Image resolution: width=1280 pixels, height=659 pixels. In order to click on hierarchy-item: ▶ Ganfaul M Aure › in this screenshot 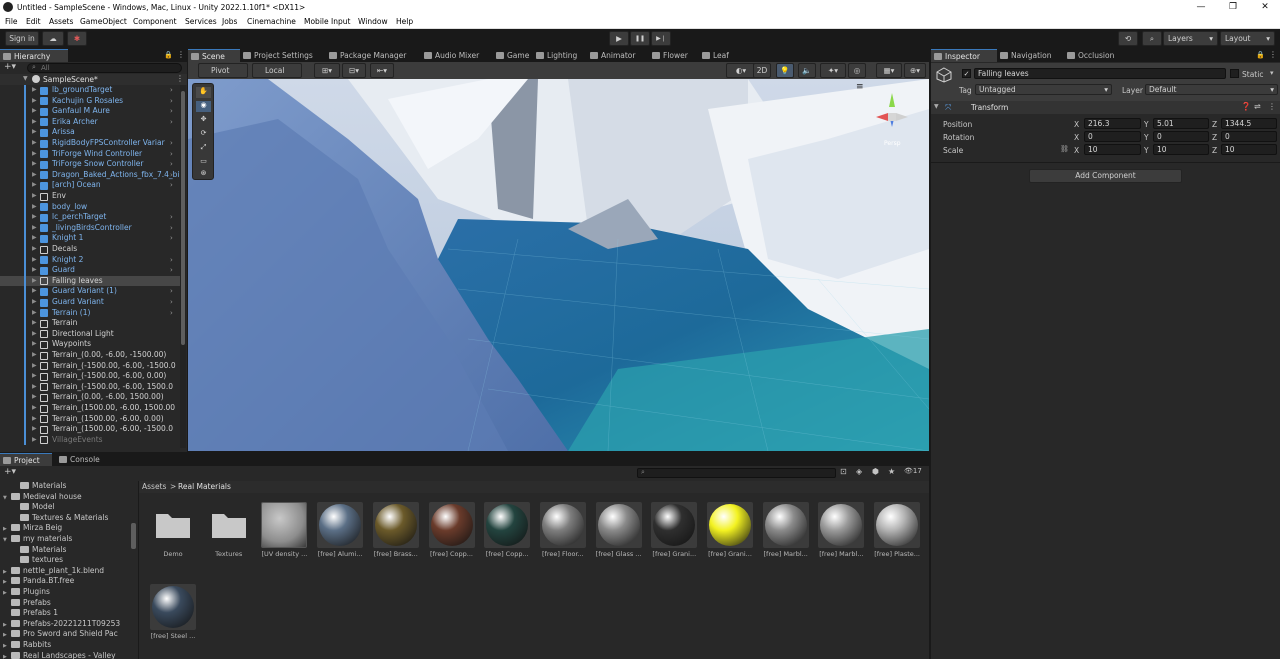, I will do `click(90, 111)`.